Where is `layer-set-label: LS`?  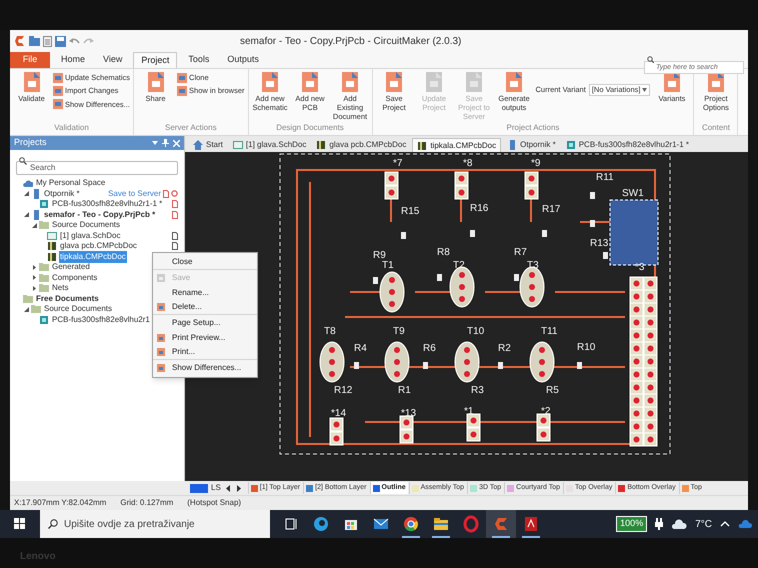 layer-set-label: LS is located at coordinates (216, 488).